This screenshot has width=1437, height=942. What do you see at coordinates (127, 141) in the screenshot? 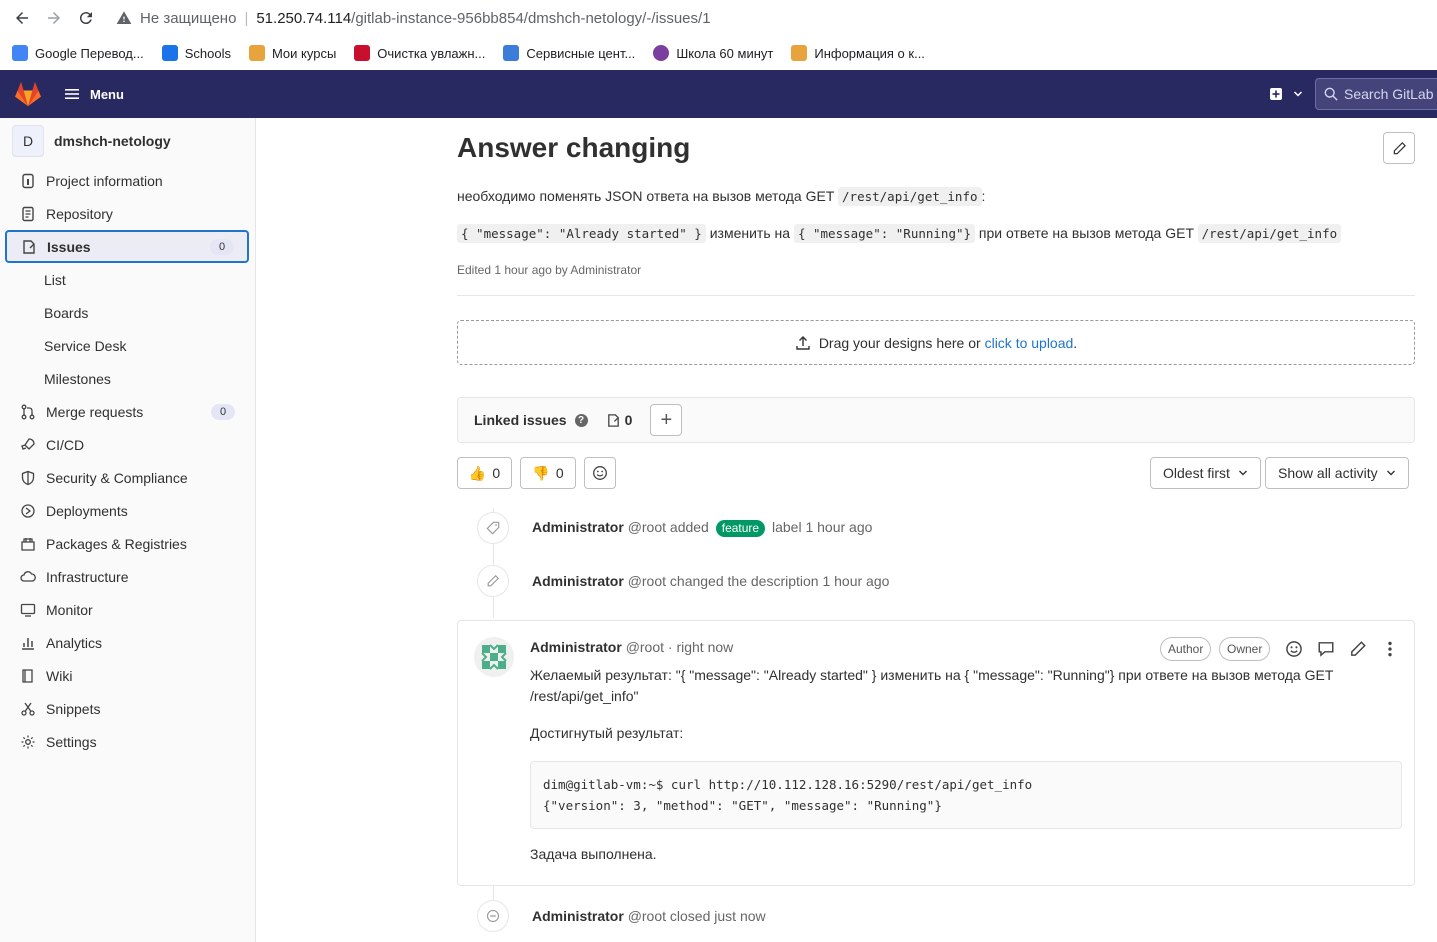
I see `project-header: D dmshch-netology` at bounding box center [127, 141].